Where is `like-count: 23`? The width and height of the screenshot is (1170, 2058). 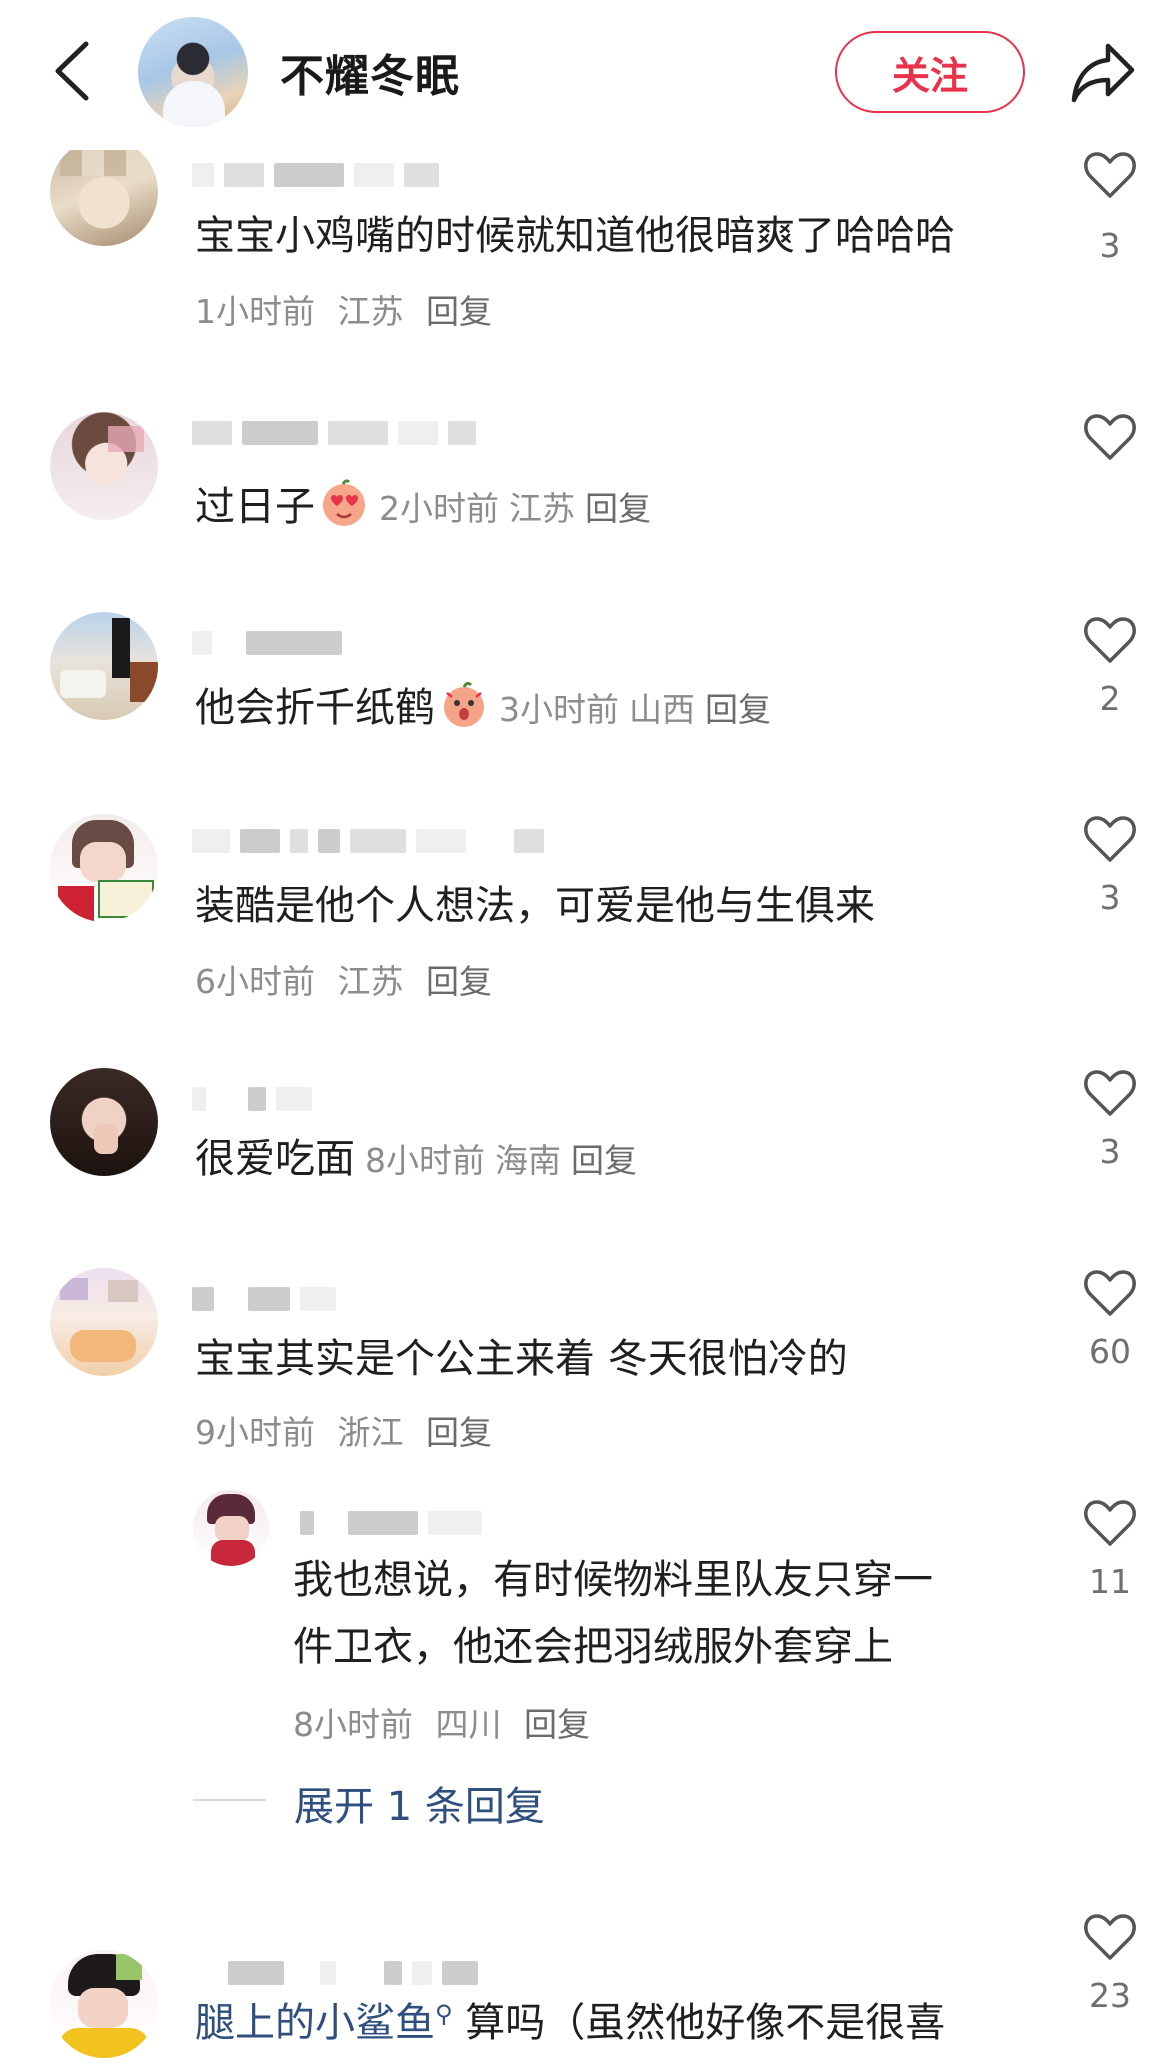 like-count: 23 is located at coordinates (1110, 1995).